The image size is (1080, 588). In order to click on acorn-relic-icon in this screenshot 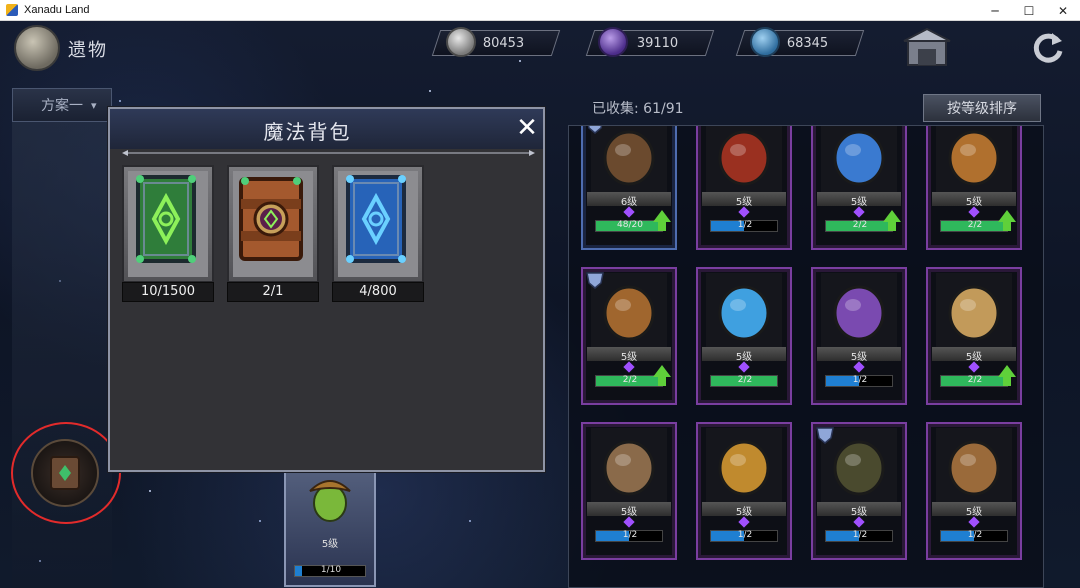, I will do `click(330, 501)`.